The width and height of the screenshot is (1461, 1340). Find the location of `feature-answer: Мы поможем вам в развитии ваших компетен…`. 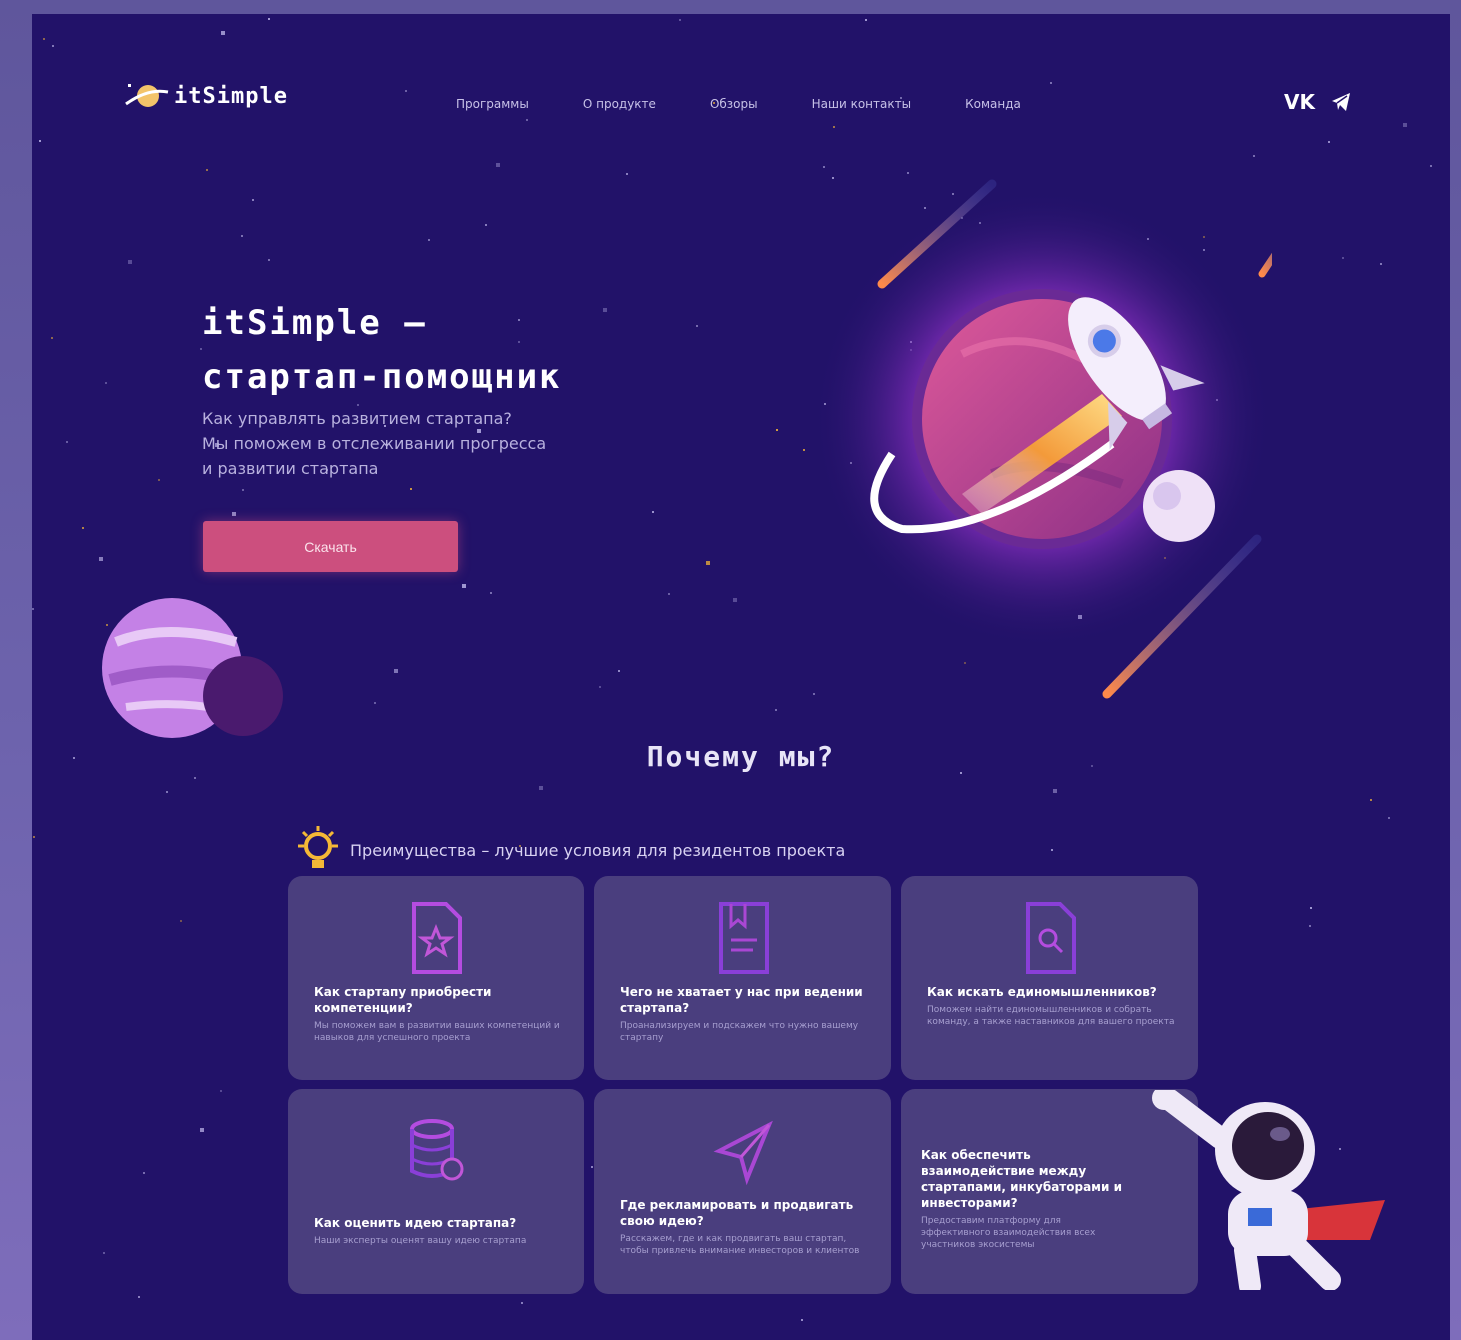

feature-answer: Мы поможем вам в развитии ваших компетен… is located at coordinates (437, 1032).